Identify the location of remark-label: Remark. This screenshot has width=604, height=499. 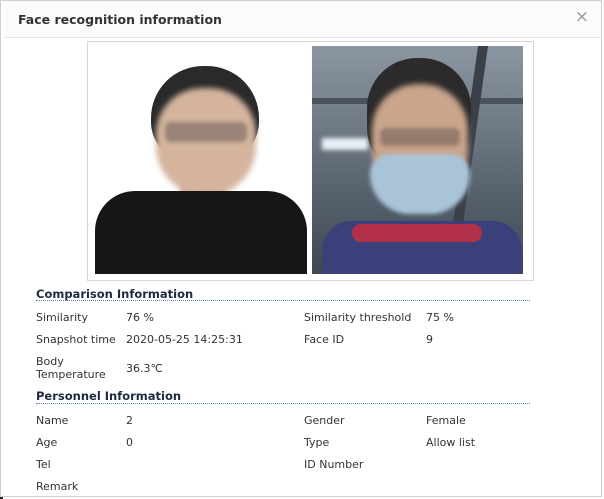
(57, 486).